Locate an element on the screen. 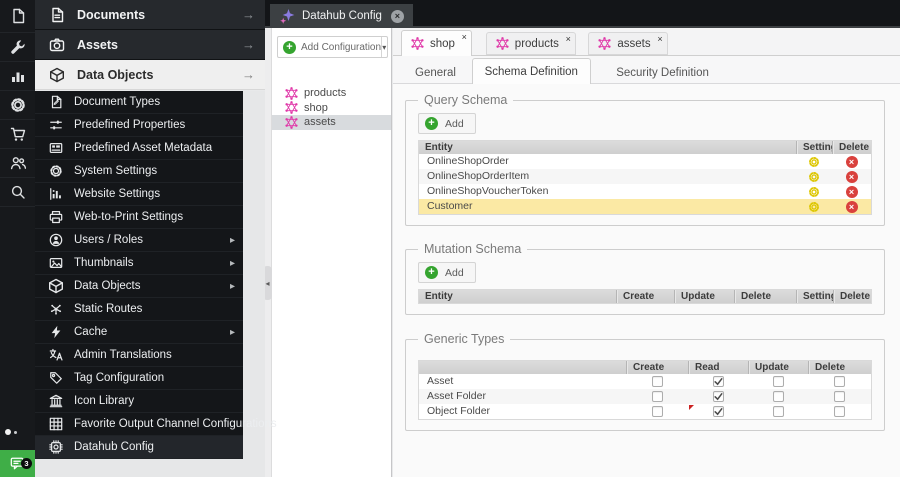 Image resolution: width=900 pixels, height=477 pixels. query-schema-add-button: + Add is located at coordinates (447, 123).